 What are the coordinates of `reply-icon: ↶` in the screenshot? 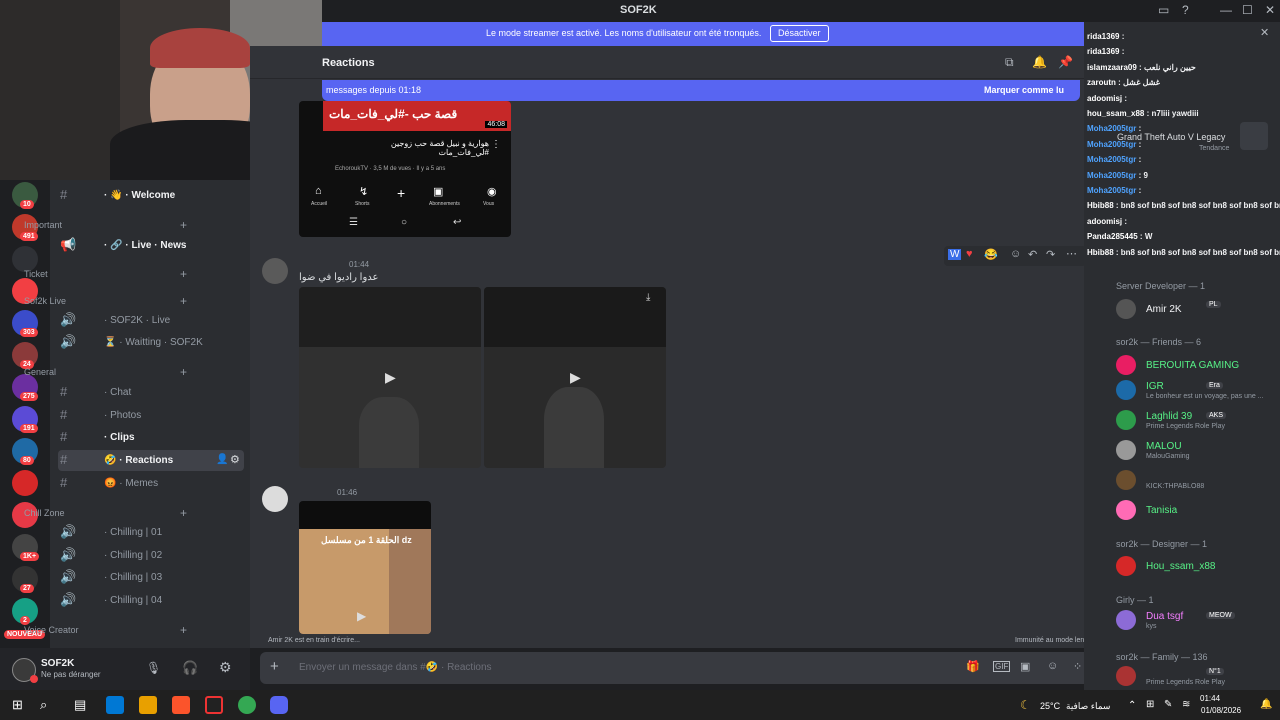 It's located at (1032, 254).